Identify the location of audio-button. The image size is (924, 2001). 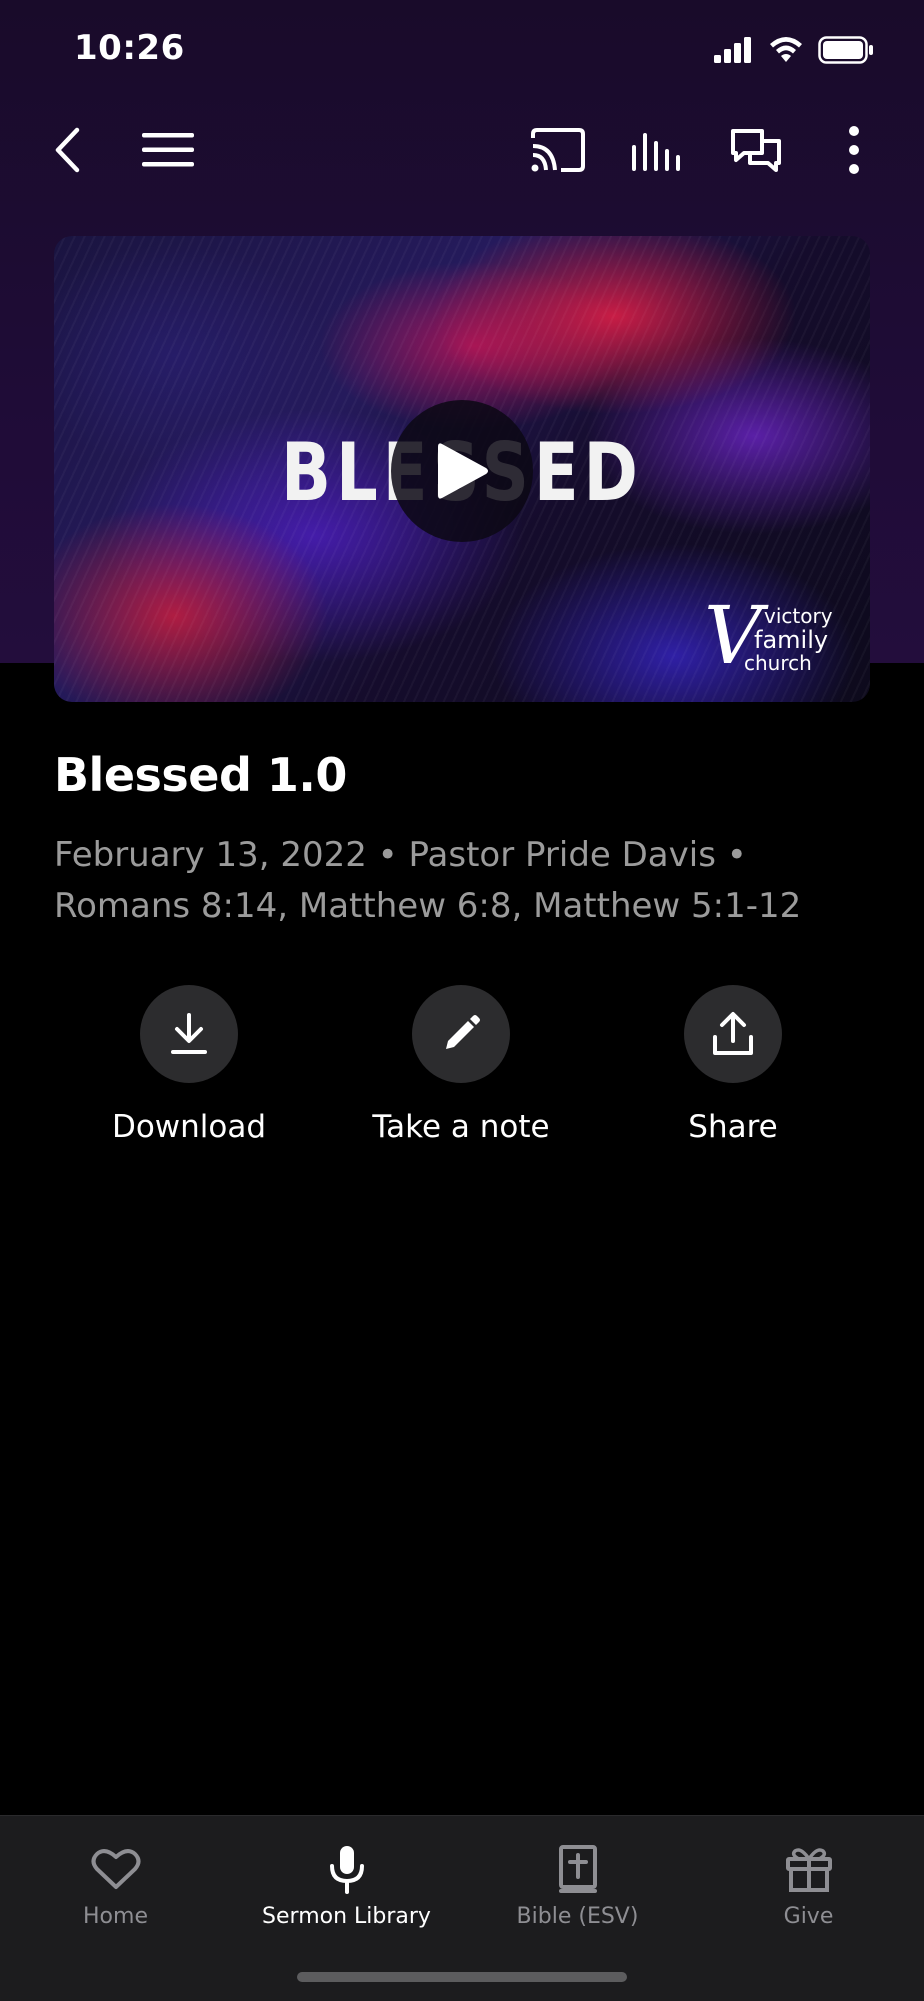
(657, 150).